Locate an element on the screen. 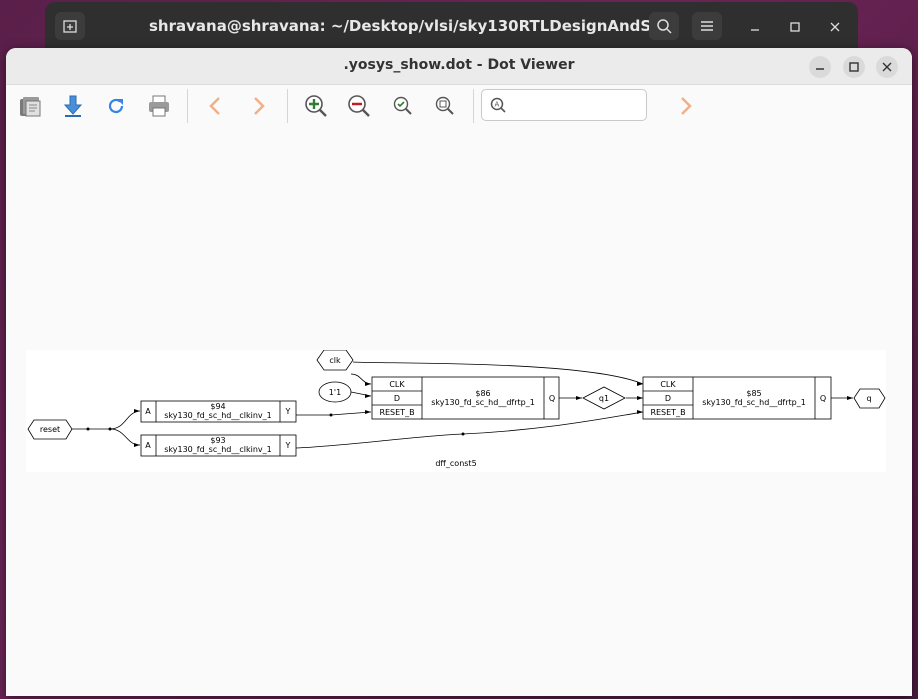 The height and width of the screenshot is (699, 918). reload-button is located at coordinates (116, 106).